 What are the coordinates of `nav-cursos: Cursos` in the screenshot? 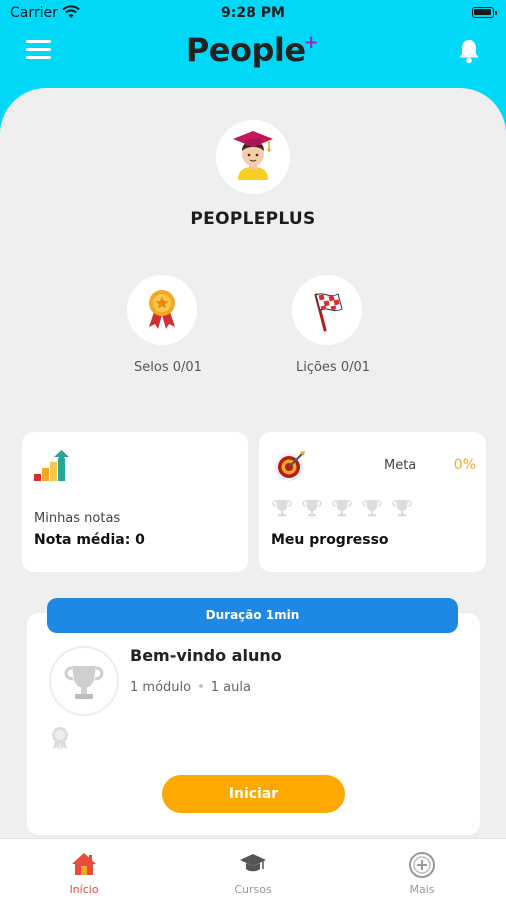 It's located at (253, 869).